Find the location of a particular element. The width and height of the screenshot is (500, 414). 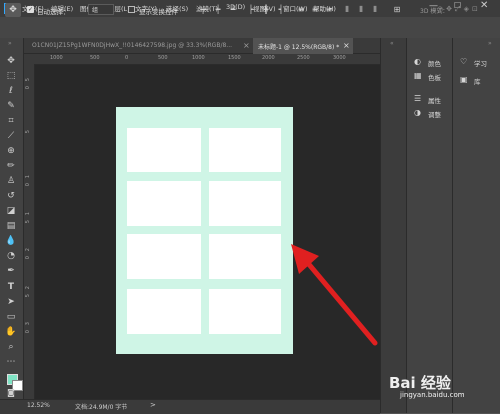

distribute-vcenter-icon: ≡ is located at coordinates (315, 9).